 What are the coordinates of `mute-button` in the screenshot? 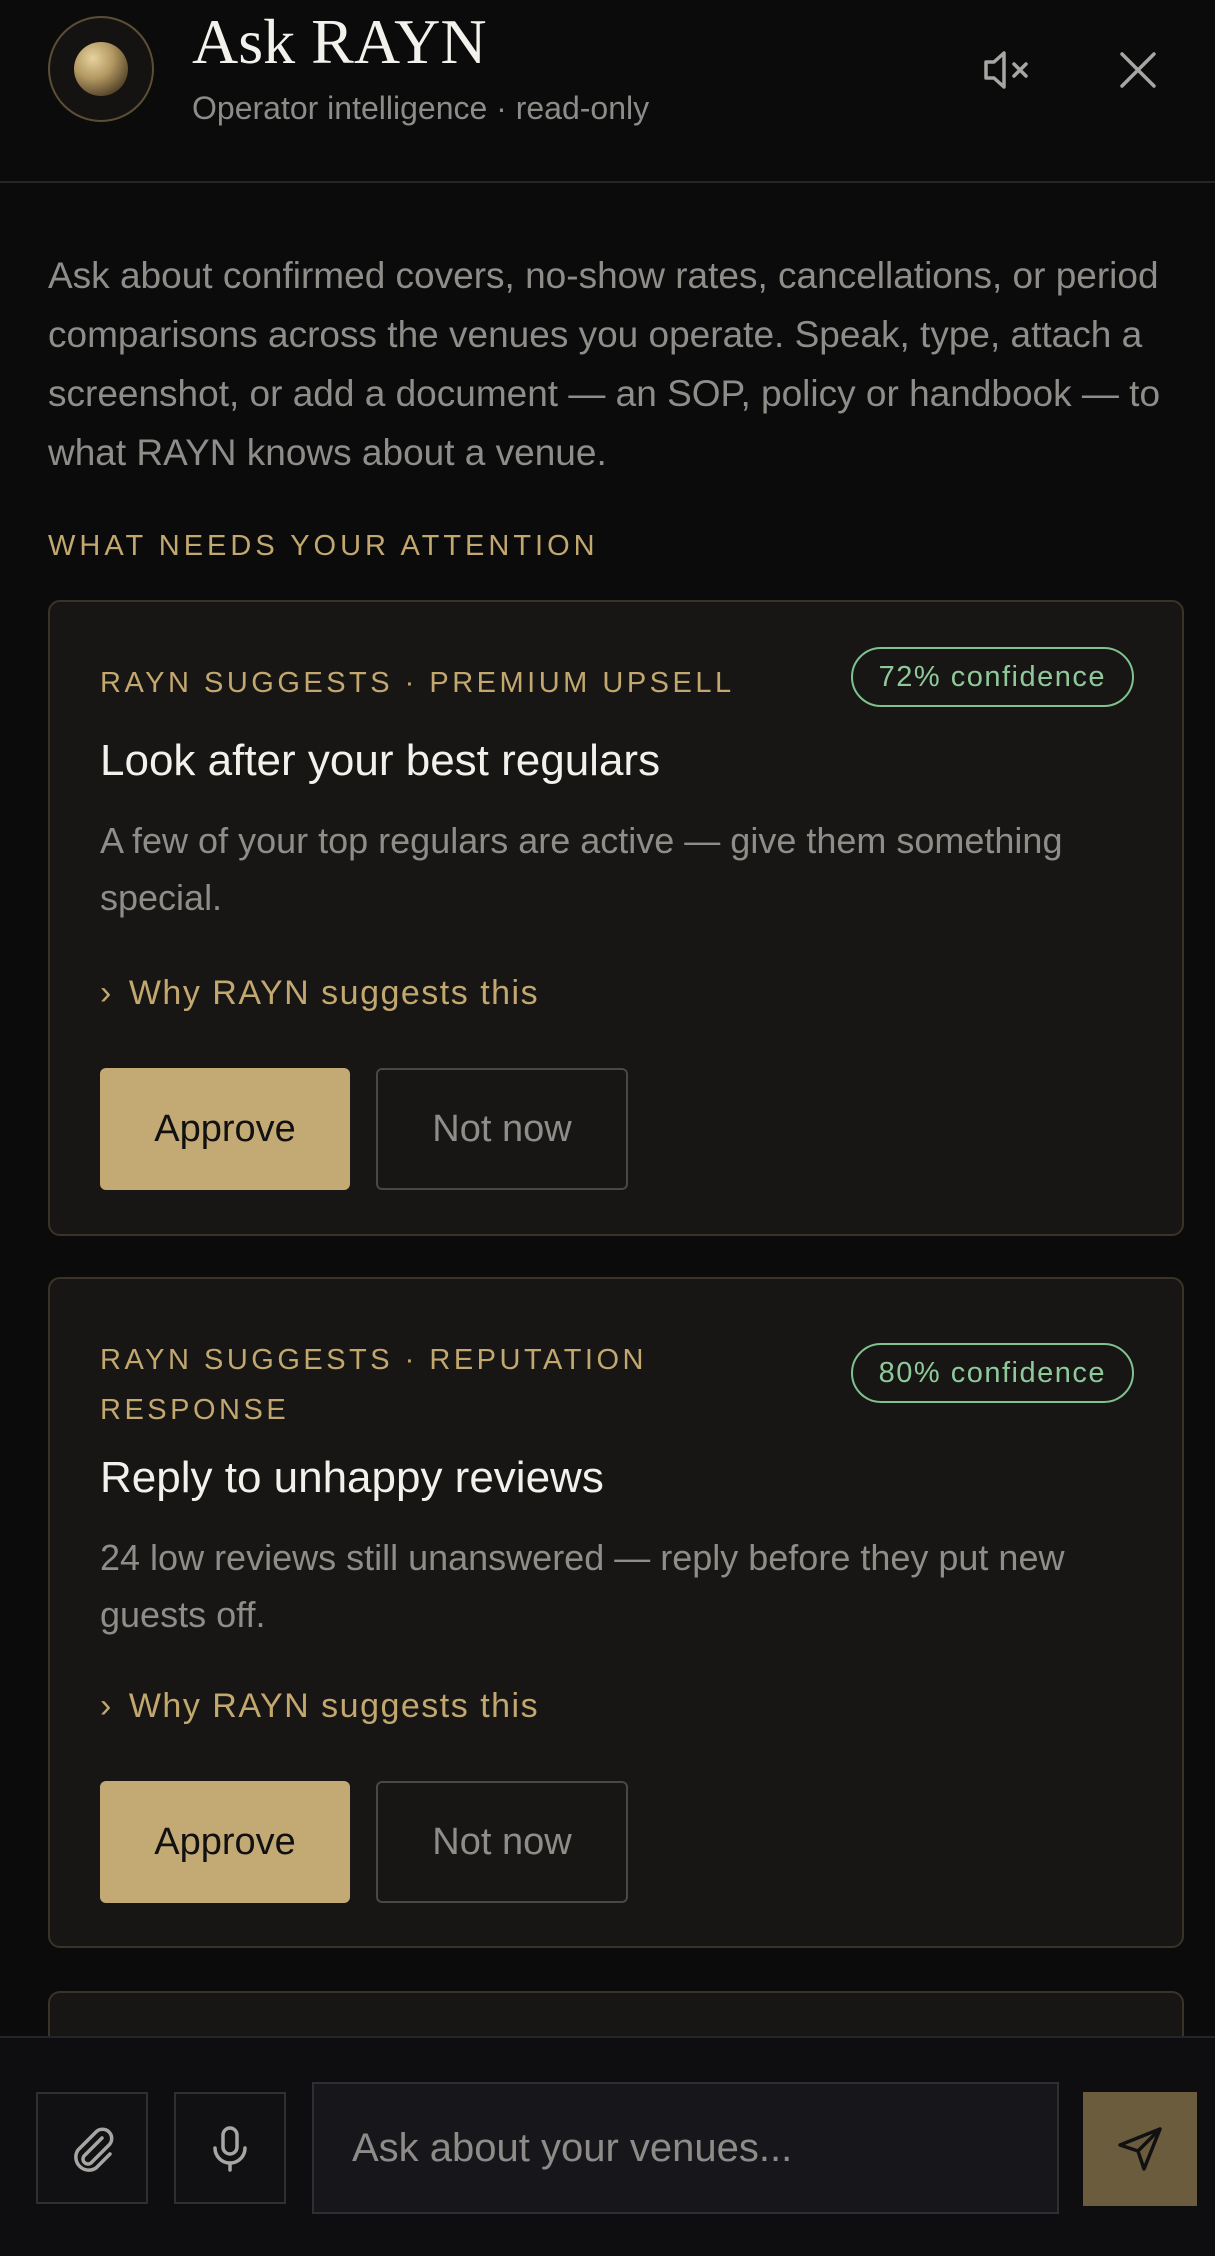 It's located at (1006, 70).